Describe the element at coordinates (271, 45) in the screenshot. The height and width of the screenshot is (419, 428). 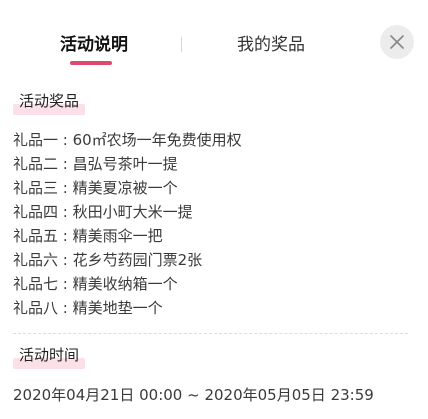
I see `tab-my-prizes: 我的奖品` at that location.